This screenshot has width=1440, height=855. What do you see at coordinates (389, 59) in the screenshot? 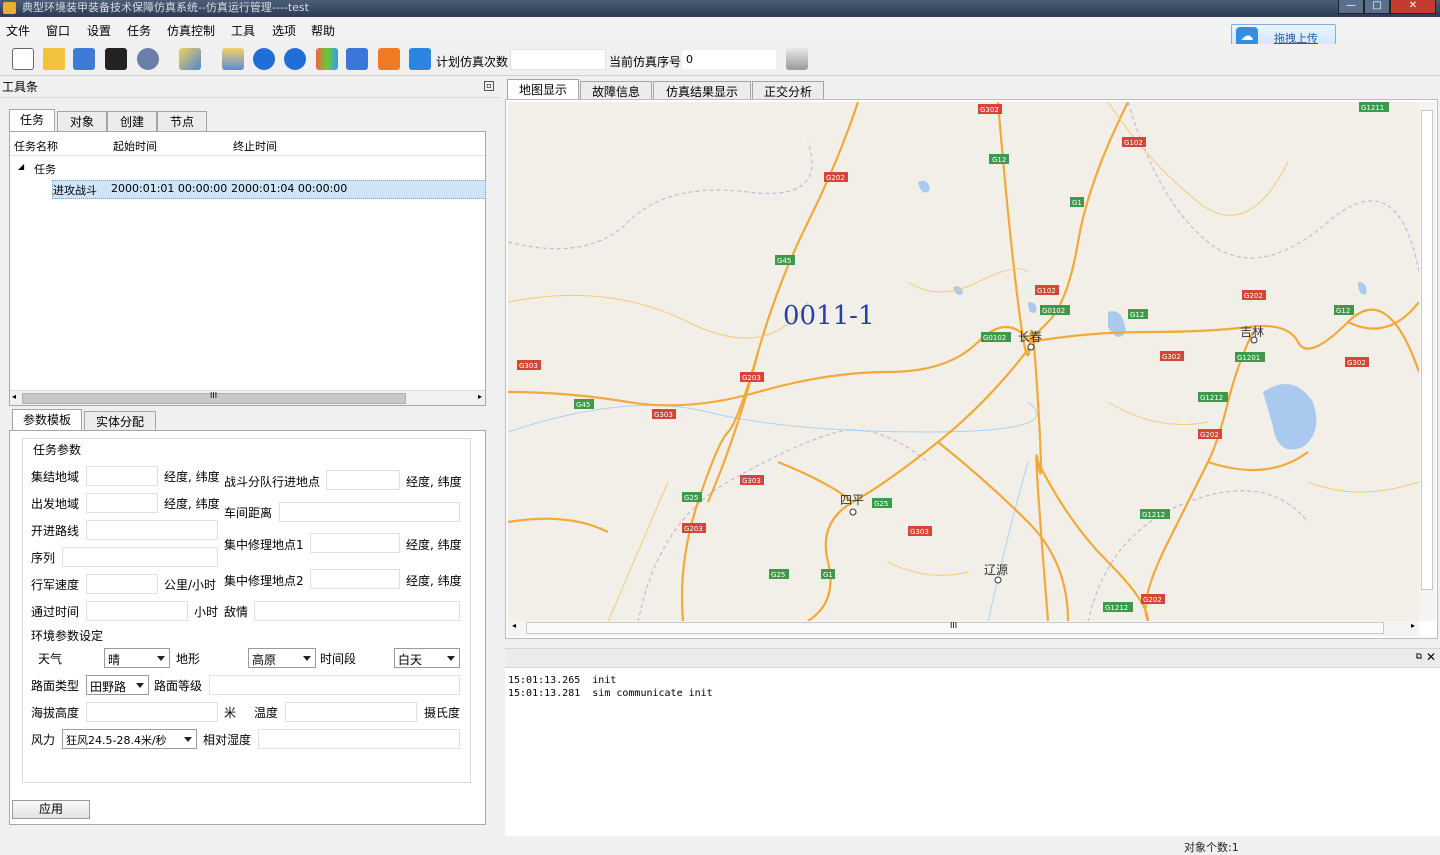
I see `refresh-icon` at bounding box center [389, 59].